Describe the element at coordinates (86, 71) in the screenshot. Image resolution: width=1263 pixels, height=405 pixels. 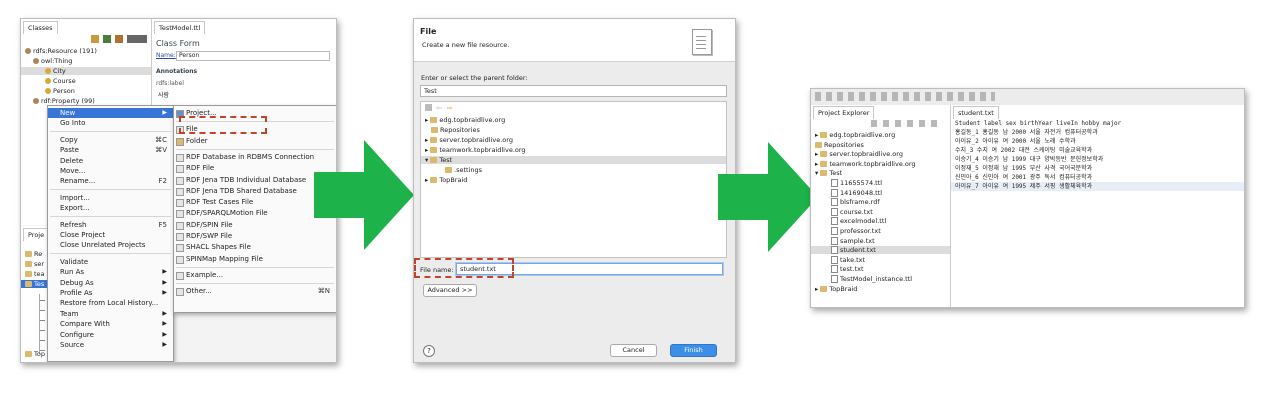
I see `tree-item-city: City` at that location.